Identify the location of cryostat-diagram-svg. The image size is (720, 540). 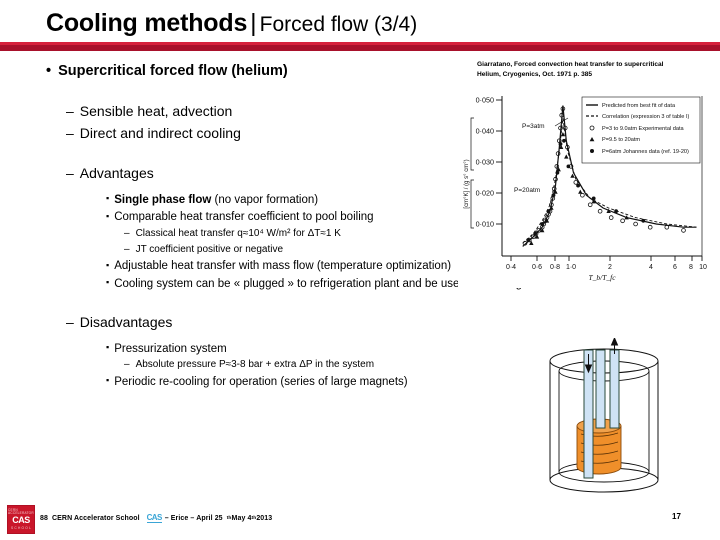
(604, 415).